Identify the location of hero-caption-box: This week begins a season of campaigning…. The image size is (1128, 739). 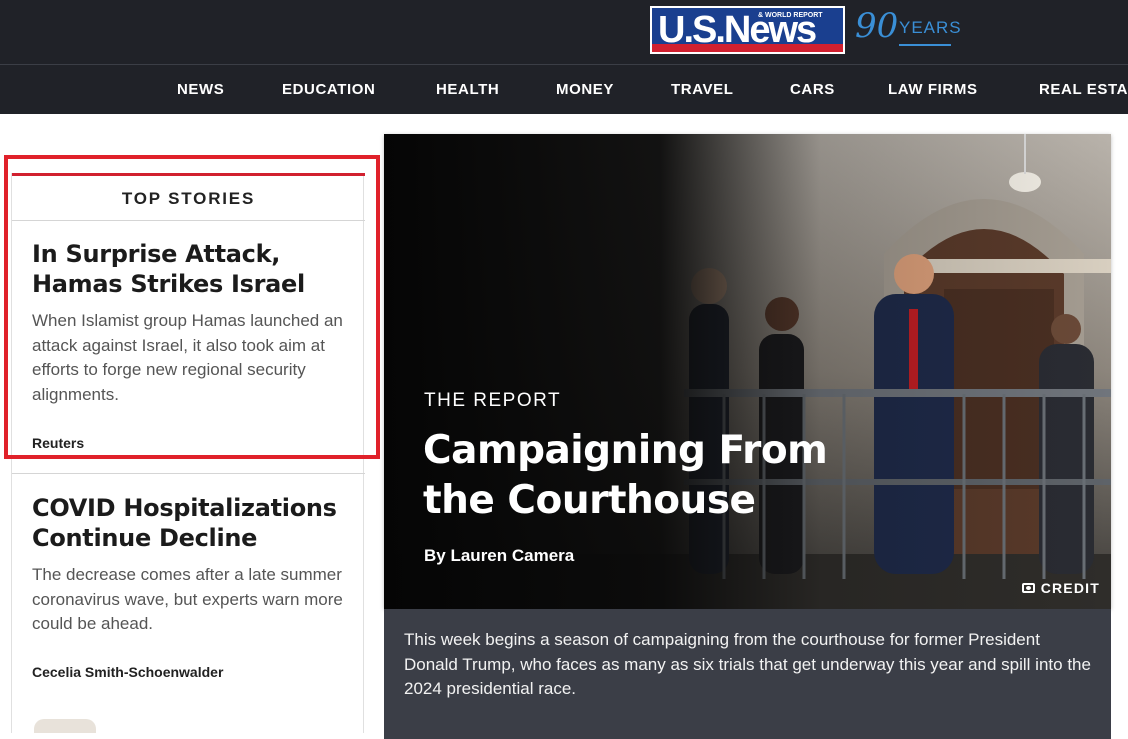
(747, 674).